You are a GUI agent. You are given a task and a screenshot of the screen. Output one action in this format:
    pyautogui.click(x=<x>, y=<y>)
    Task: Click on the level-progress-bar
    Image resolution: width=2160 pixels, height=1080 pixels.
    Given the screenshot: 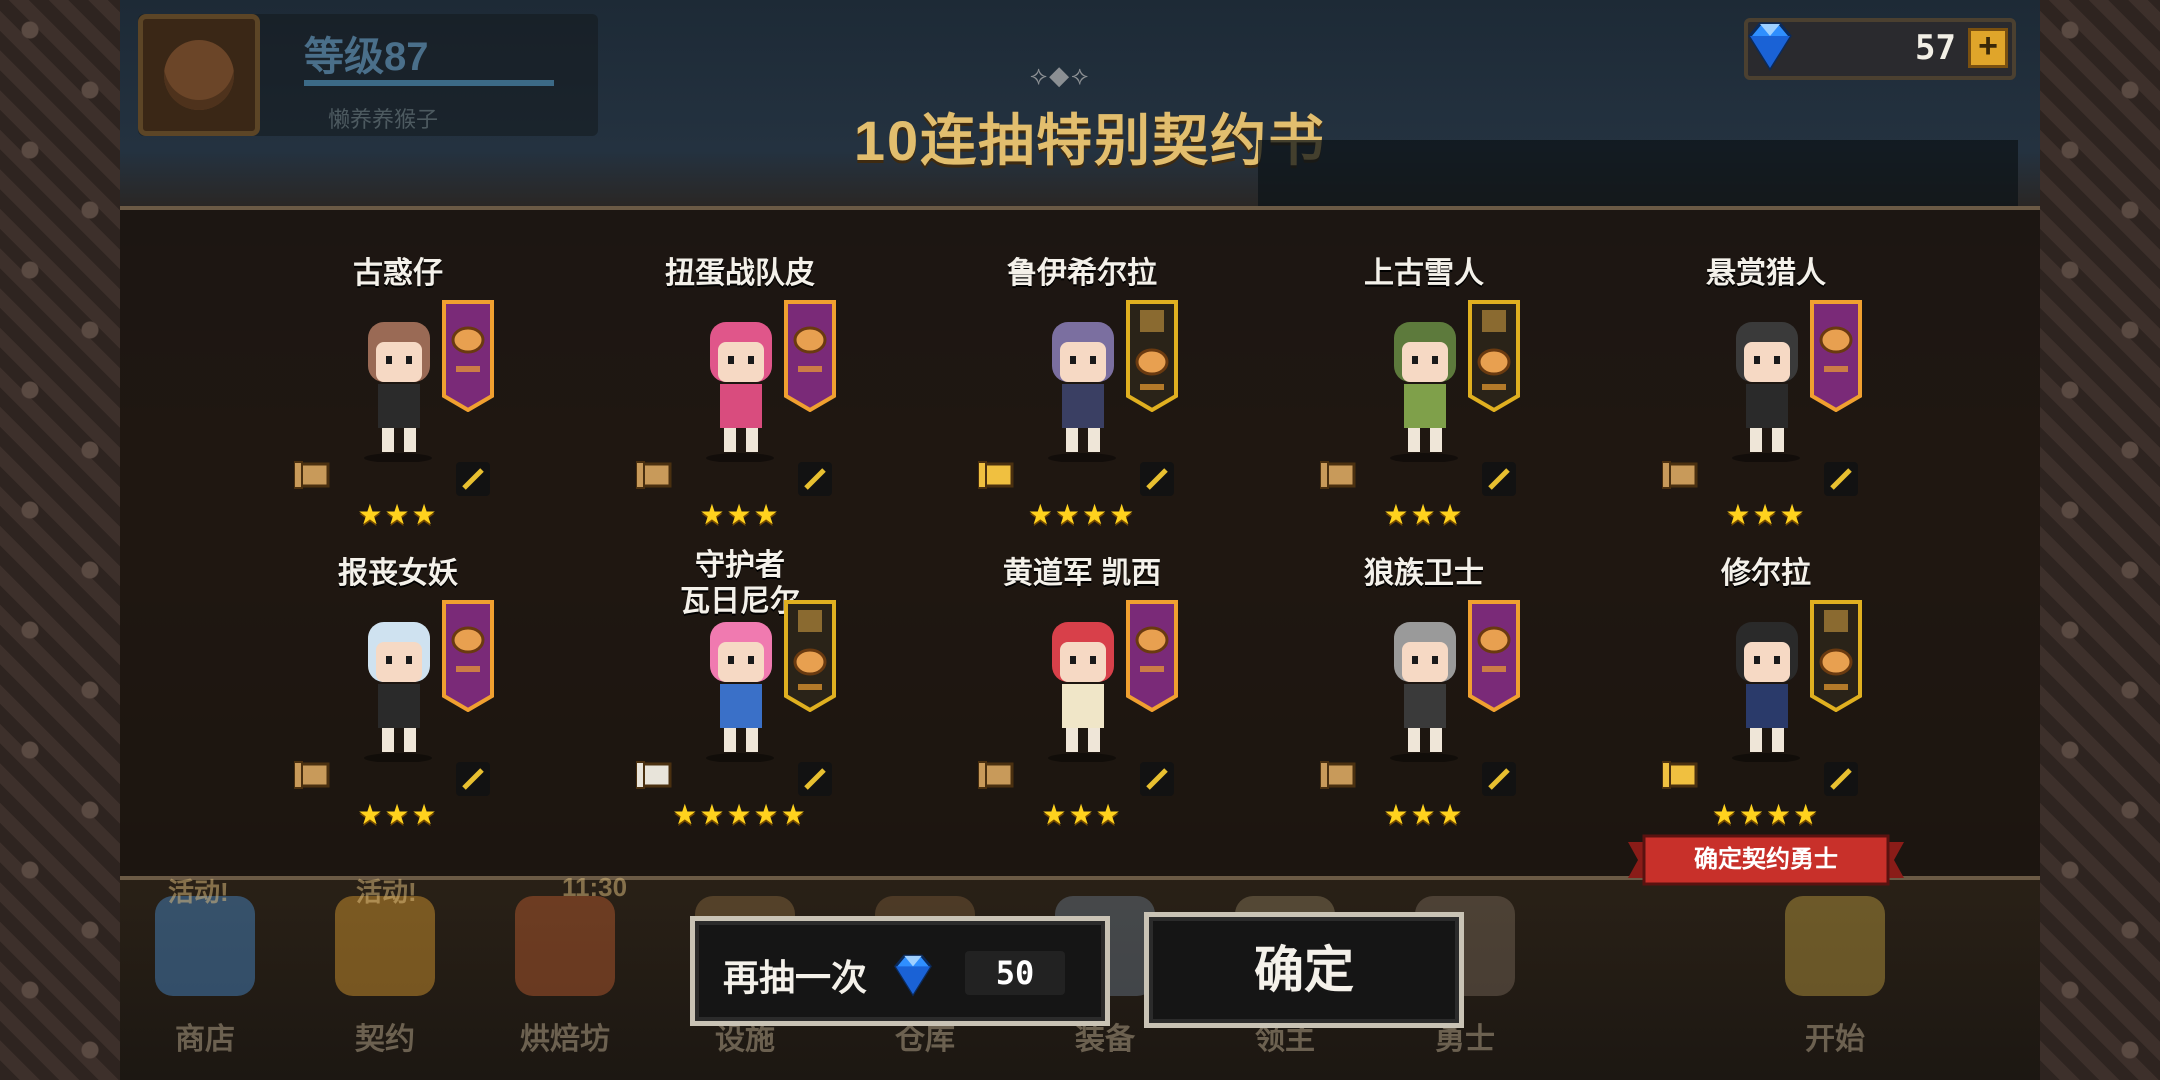 What is the action you would take?
    pyautogui.click(x=429, y=83)
    